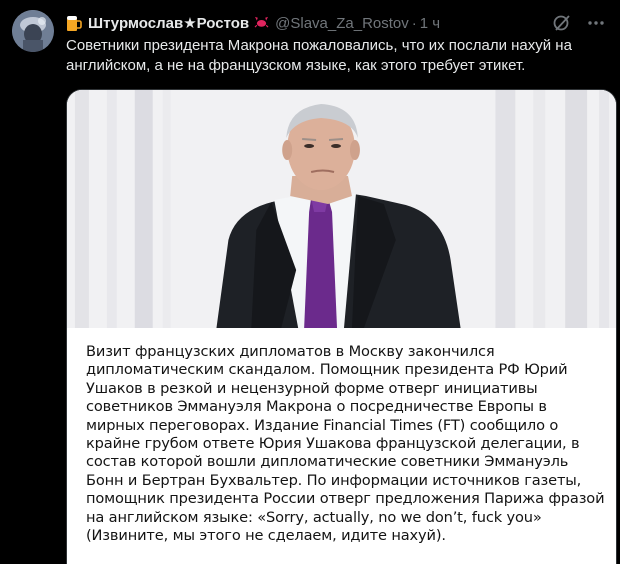  Describe the element at coordinates (342, 23) in the screenshot. I see `author-handle: @Slava_Za_Rostov` at that location.